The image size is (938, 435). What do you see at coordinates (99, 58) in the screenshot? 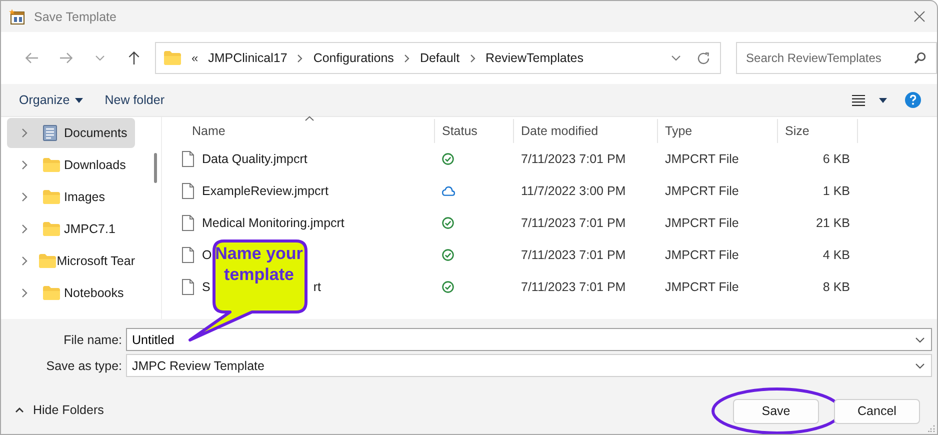
I see `recent-chevron-icon` at bounding box center [99, 58].